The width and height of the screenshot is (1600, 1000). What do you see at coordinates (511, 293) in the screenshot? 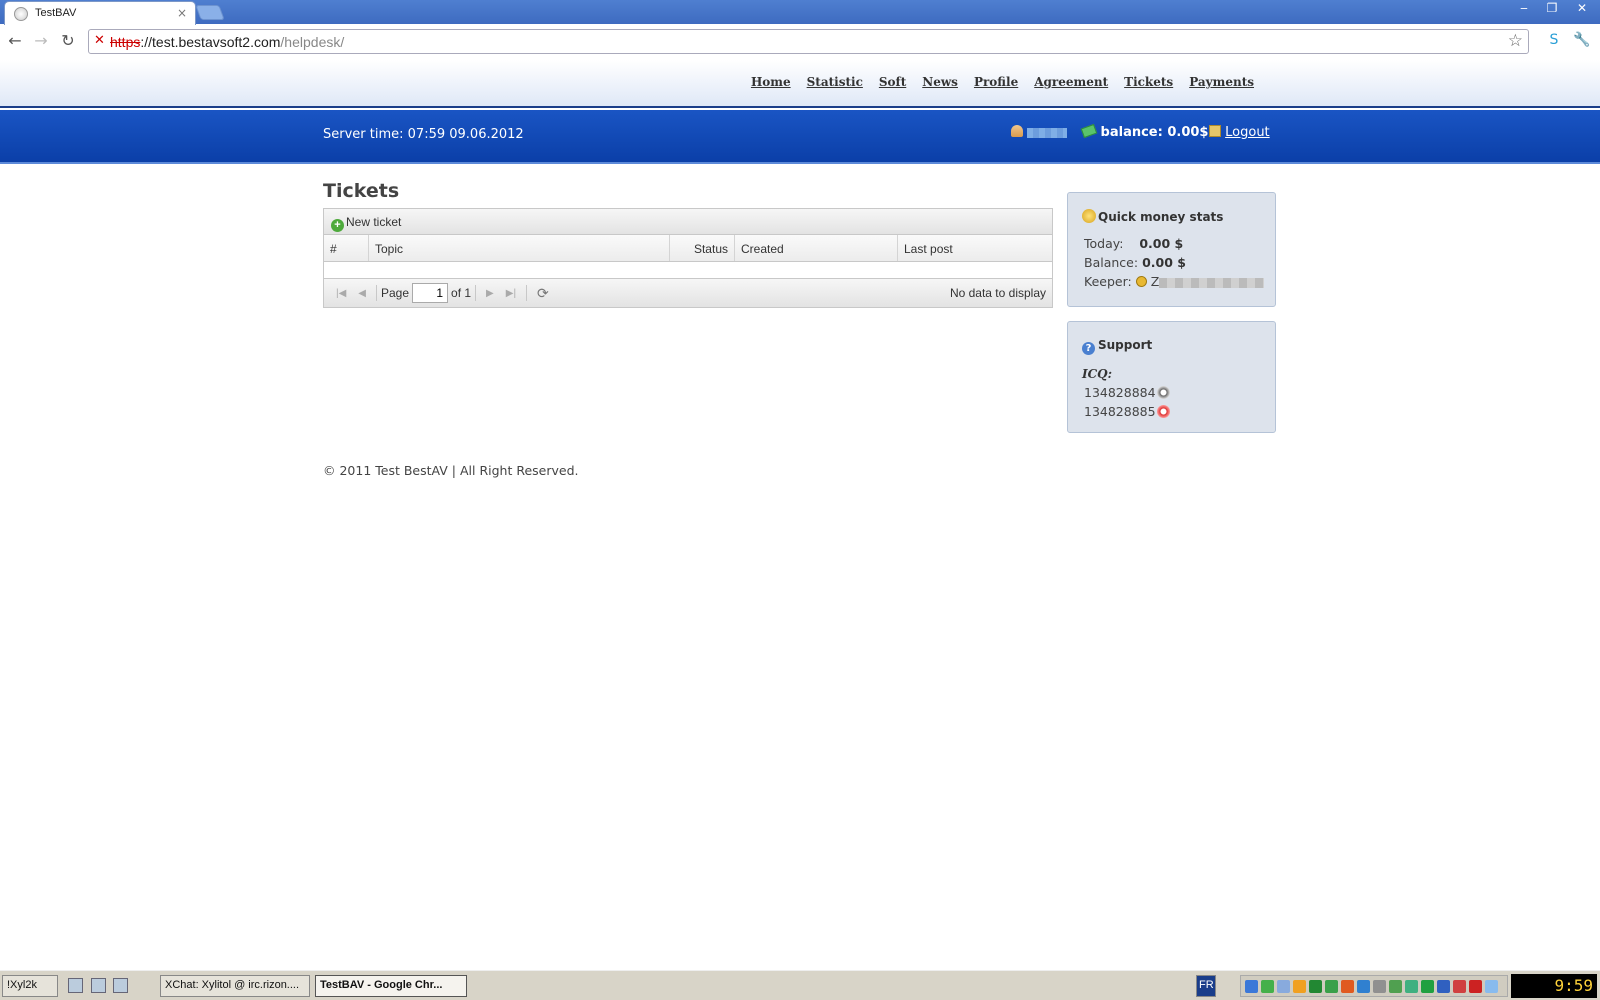
I see `last-page-icon: ▶|` at bounding box center [511, 293].